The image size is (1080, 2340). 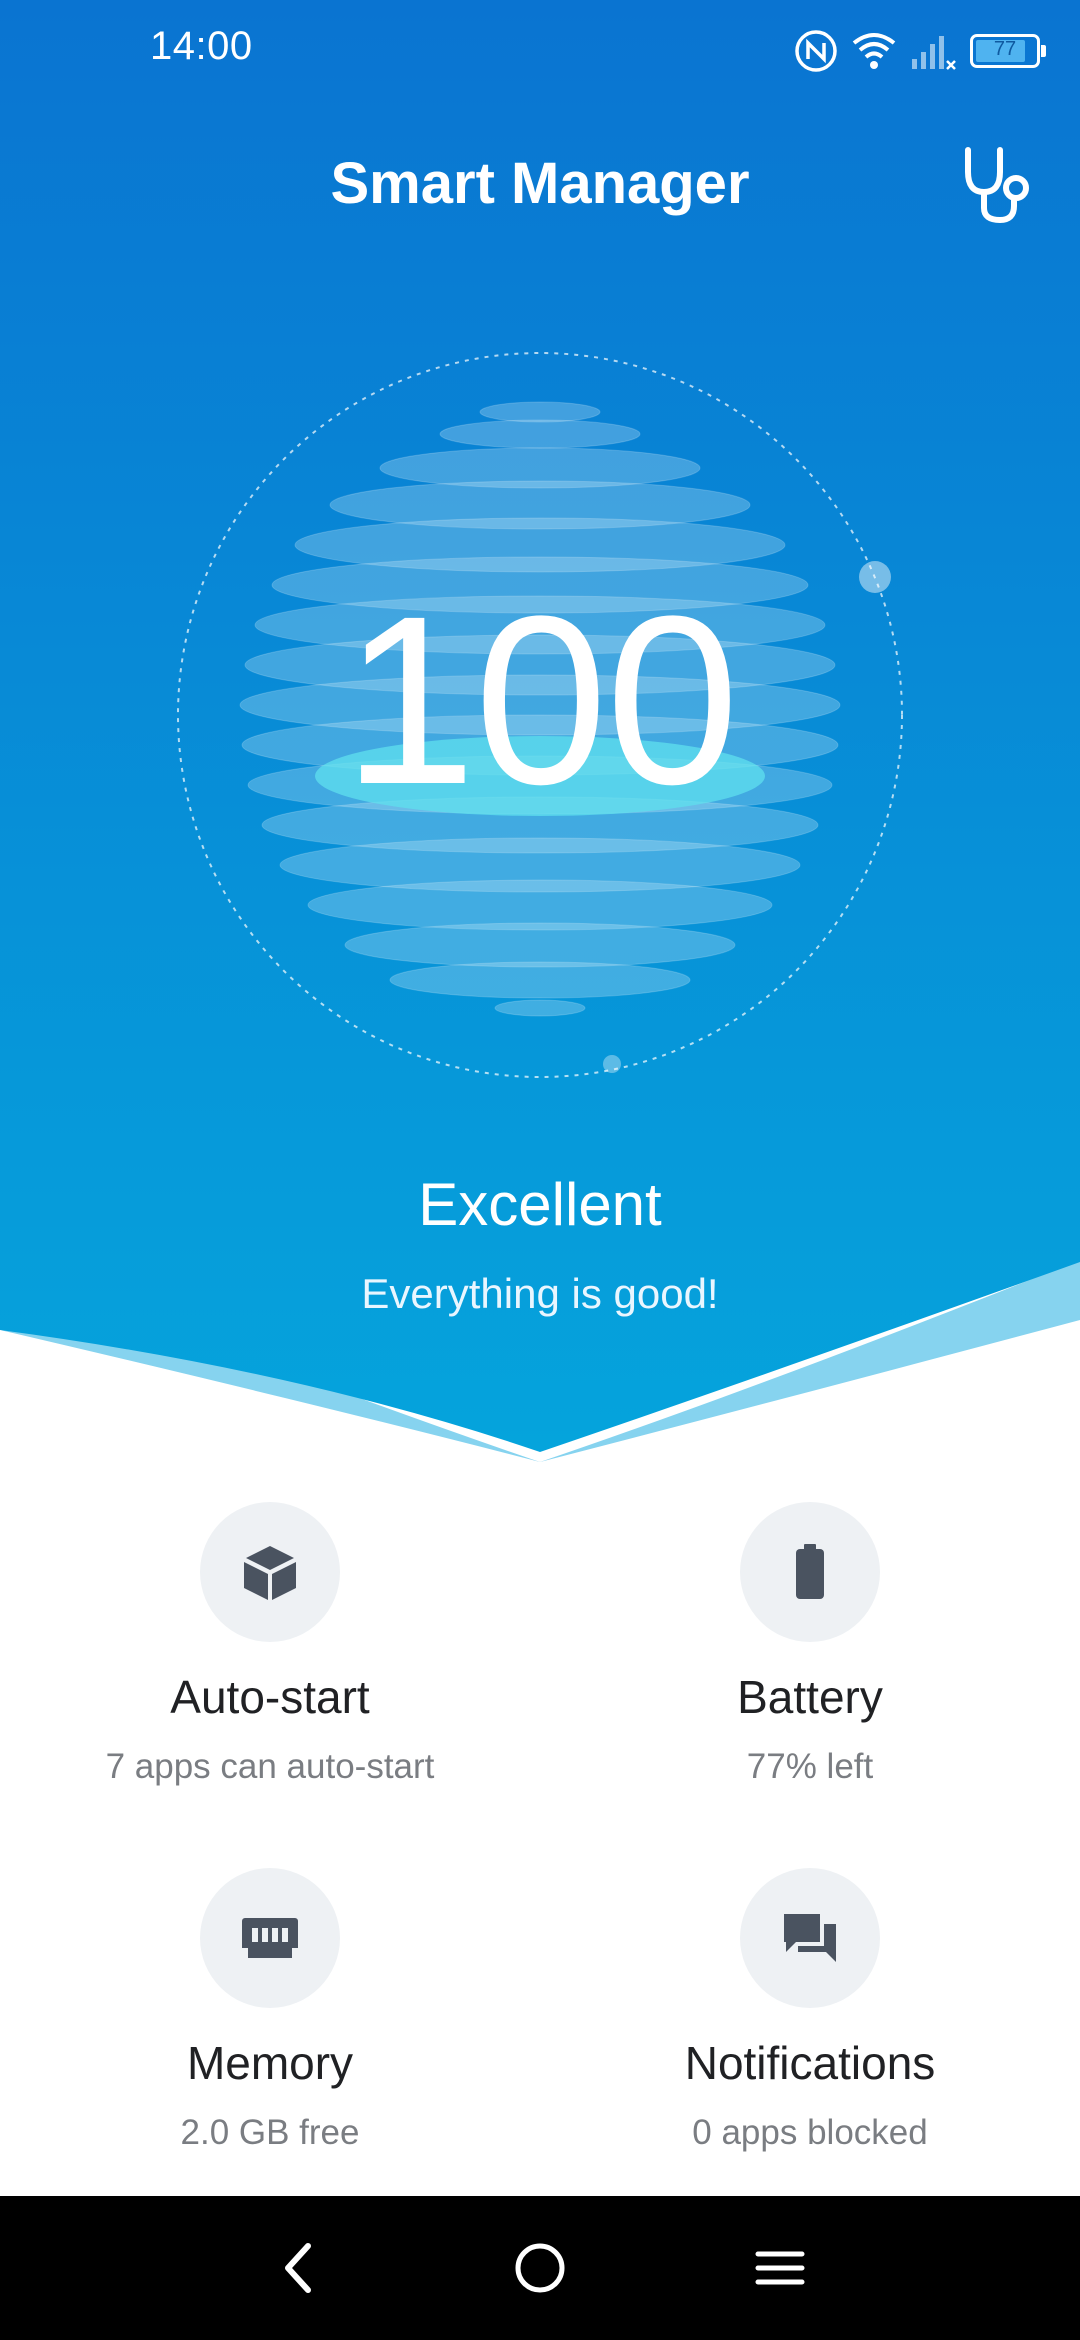 I want to click on cube-icon, so click(x=270, y=1573).